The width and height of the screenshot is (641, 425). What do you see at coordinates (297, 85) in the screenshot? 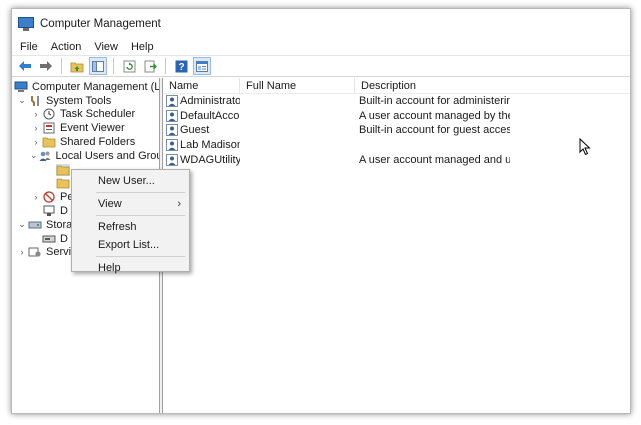
I see `column-header-full-name: Full Name` at bounding box center [297, 85].